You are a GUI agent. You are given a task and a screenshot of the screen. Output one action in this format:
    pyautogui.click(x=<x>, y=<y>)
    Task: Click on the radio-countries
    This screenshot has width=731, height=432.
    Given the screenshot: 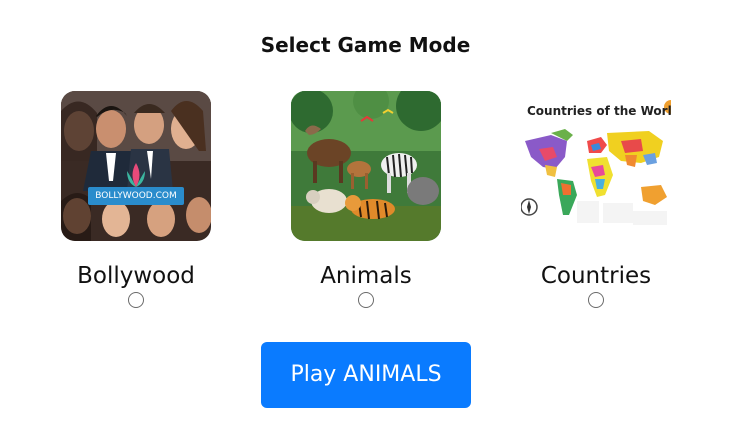 What is the action you would take?
    pyautogui.click(x=596, y=300)
    